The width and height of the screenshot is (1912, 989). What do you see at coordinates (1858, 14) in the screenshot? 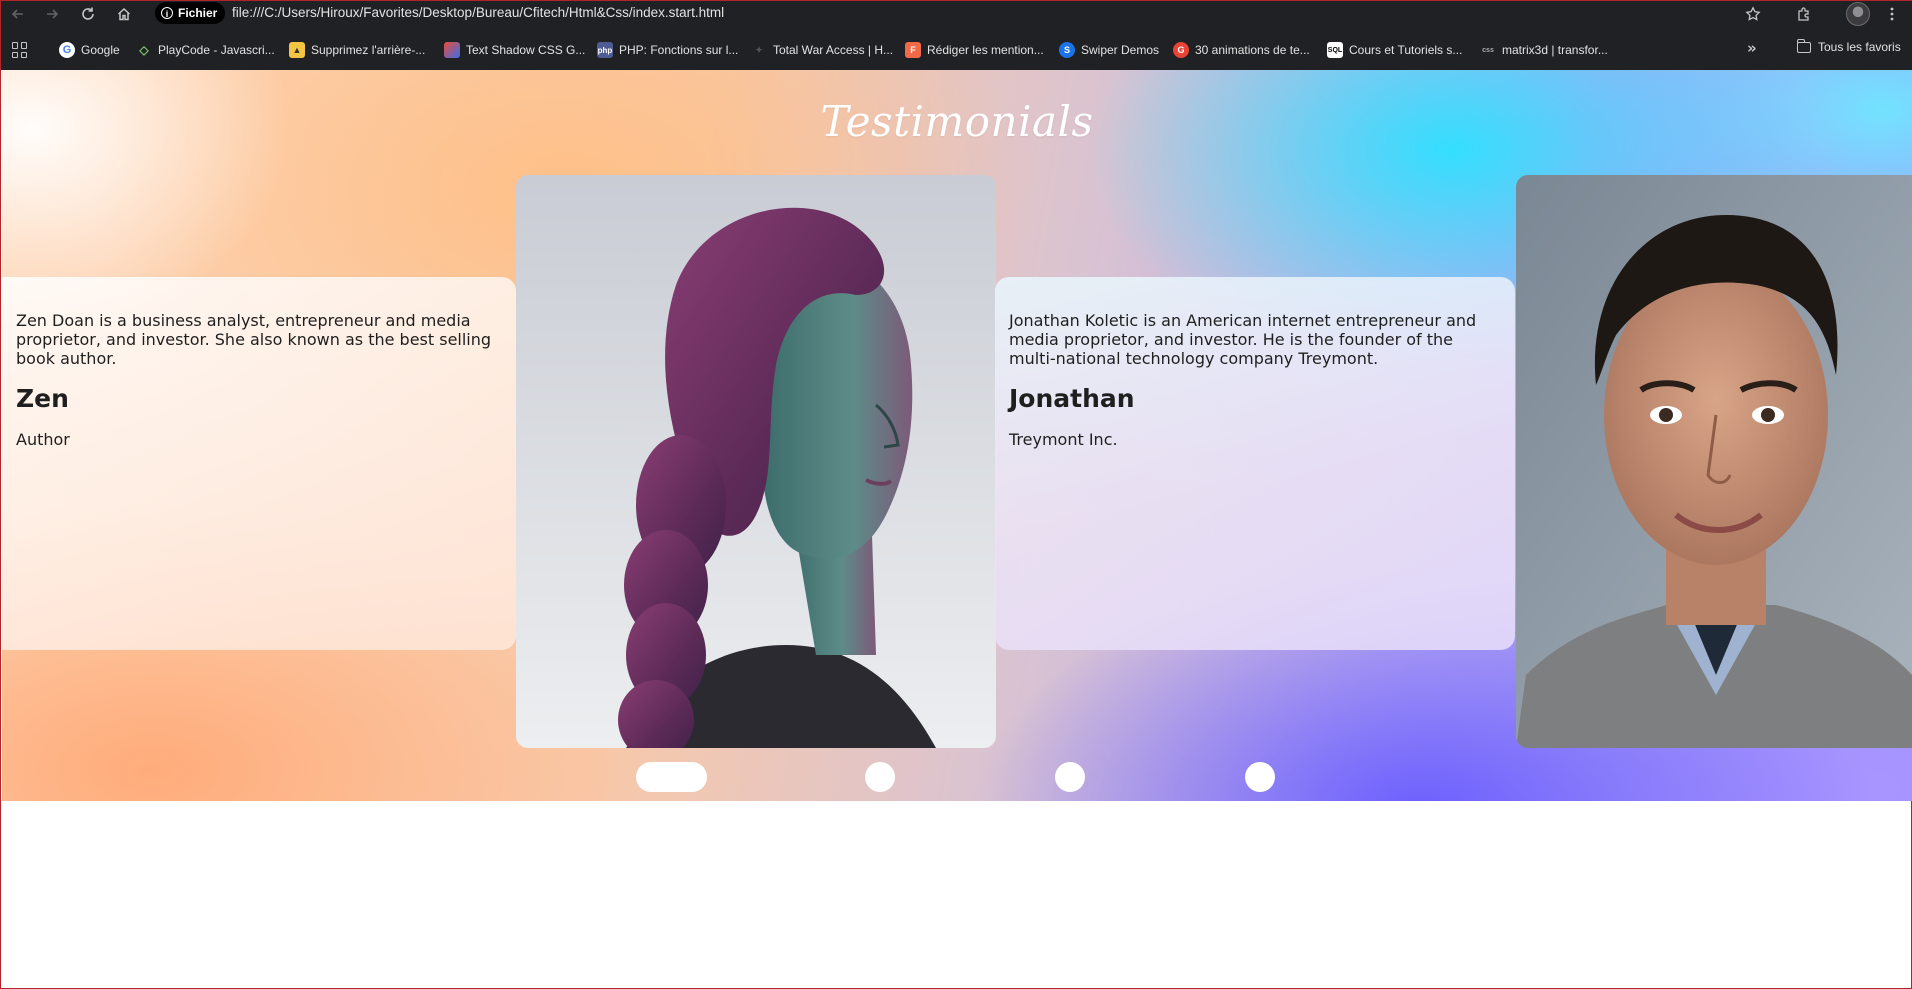
I see `profile-avatar` at bounding box center [1858, 14].